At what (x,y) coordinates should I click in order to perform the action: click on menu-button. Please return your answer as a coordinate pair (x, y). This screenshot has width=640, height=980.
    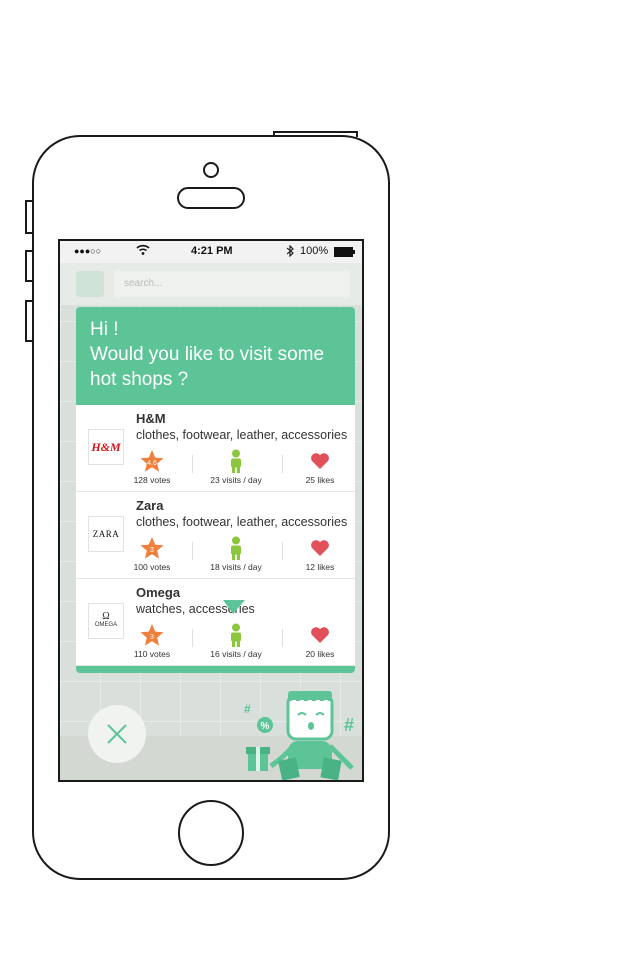
    Looking at the image, I should click on (90, 284).